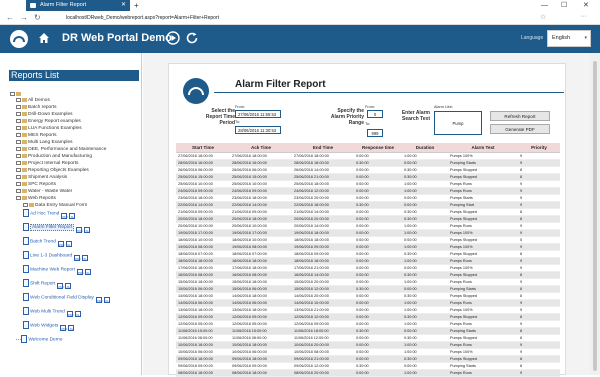 The width and height of the screenshot is (600, 377). I want to click on tree-report-item: Web Conditional Field DisplayPDF XL, so click(81, 300).